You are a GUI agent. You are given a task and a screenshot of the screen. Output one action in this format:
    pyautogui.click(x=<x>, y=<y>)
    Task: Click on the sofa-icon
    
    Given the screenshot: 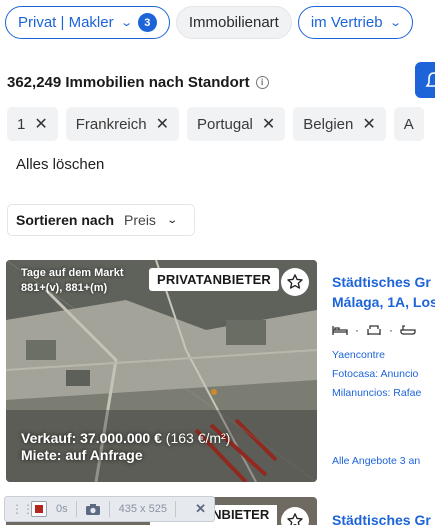 What is the action you would take?
    pyautogui.click(x=374, y=330)
    